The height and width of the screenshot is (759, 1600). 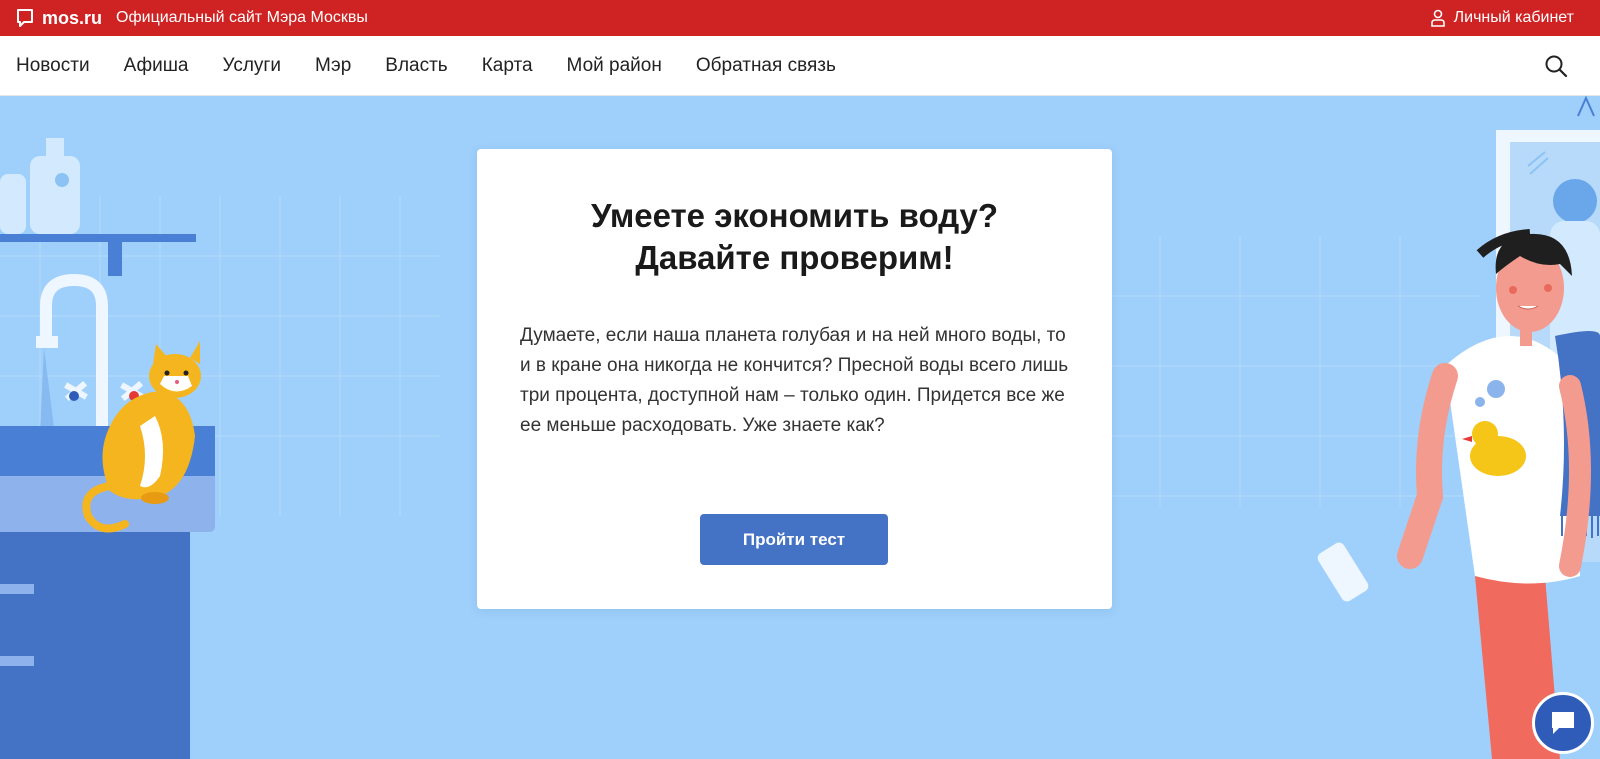 What do you see at coordinates (252, 66) in the screenshot?
I see `nav-item-services: Услуги` at bounding box center [252, 66].